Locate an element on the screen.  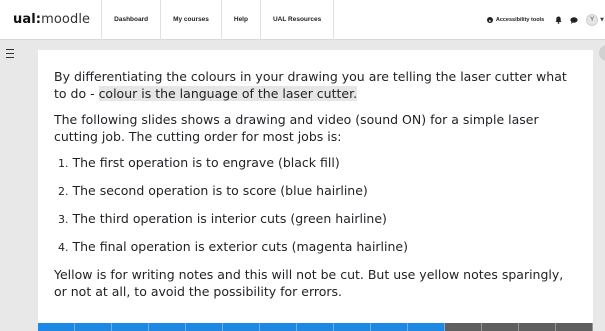
slide-progress-bar is located at coordinates (315, 327).